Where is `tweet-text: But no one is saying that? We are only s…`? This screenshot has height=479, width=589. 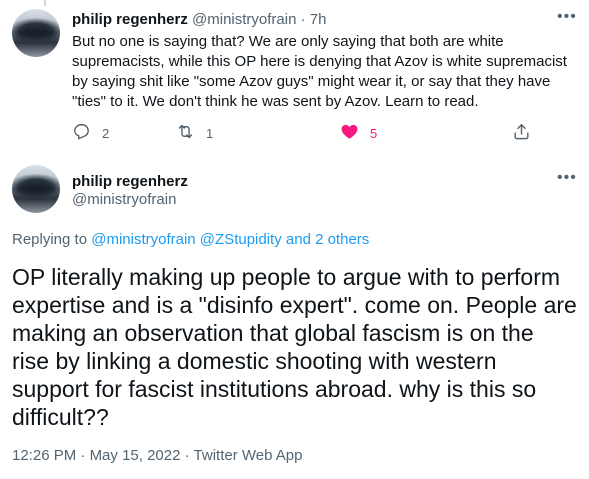
tweet-text: But no one is saying that? We are only s… is located at coordinates (319, 71).